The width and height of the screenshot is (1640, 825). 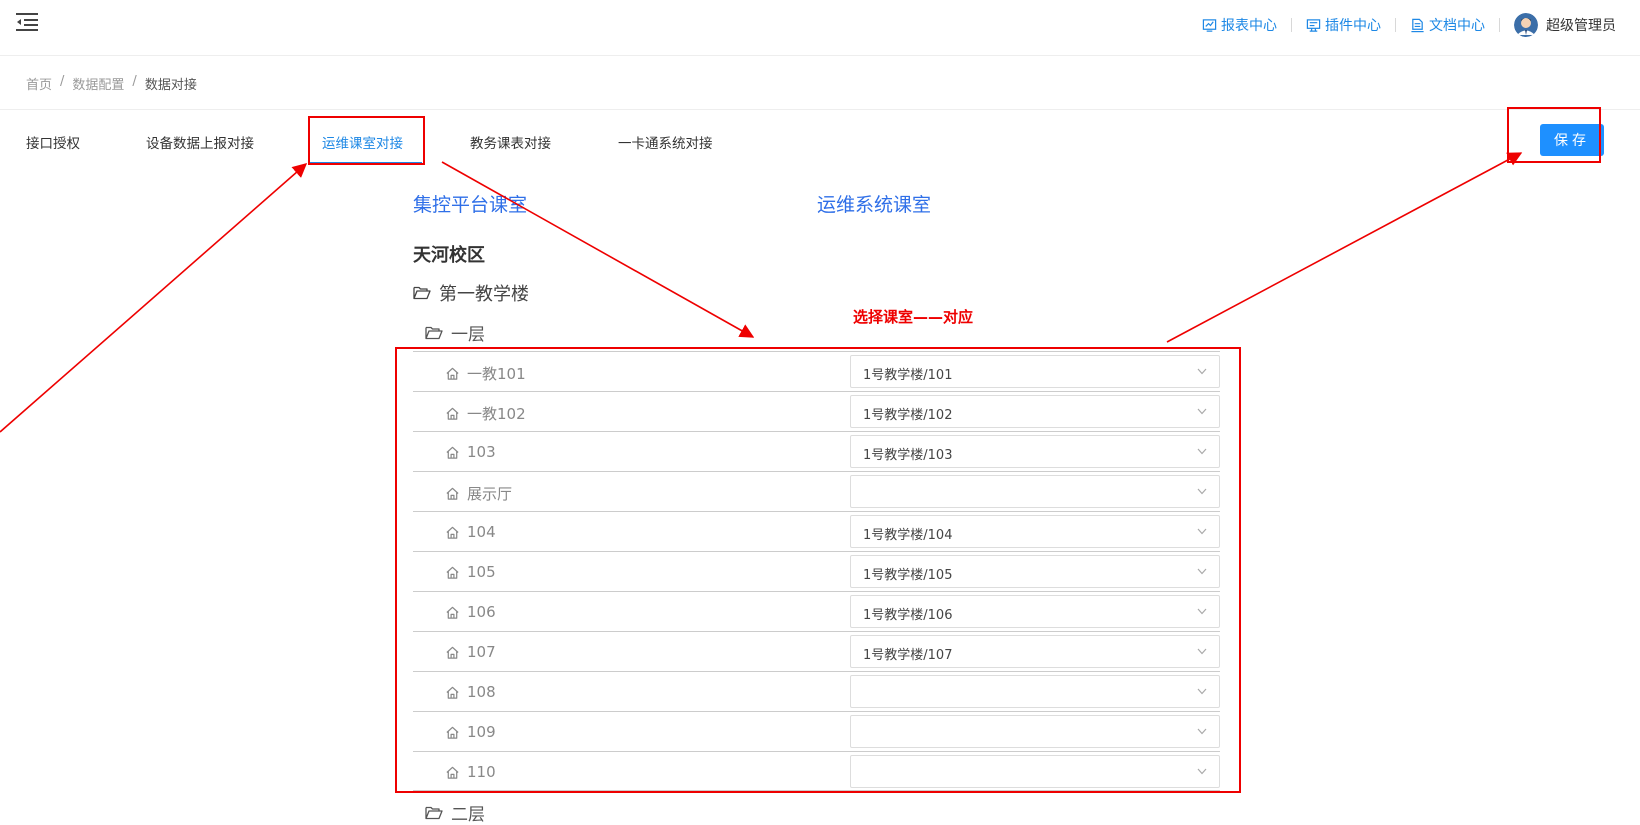 What do you see at coordinates (470, 205) in the screenshot?
I see `left-column-title: 集控平台课室` at bounding box center [470, 205].